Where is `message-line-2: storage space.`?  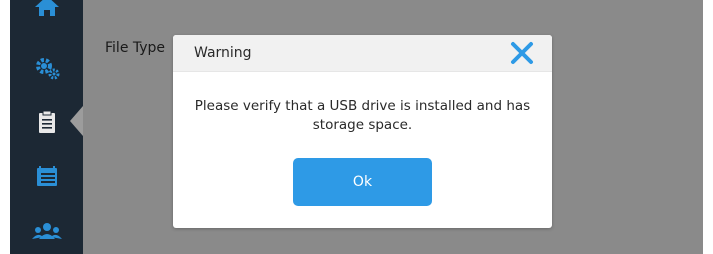 message-line-2: storage space. is located at coordinates (362, 125).